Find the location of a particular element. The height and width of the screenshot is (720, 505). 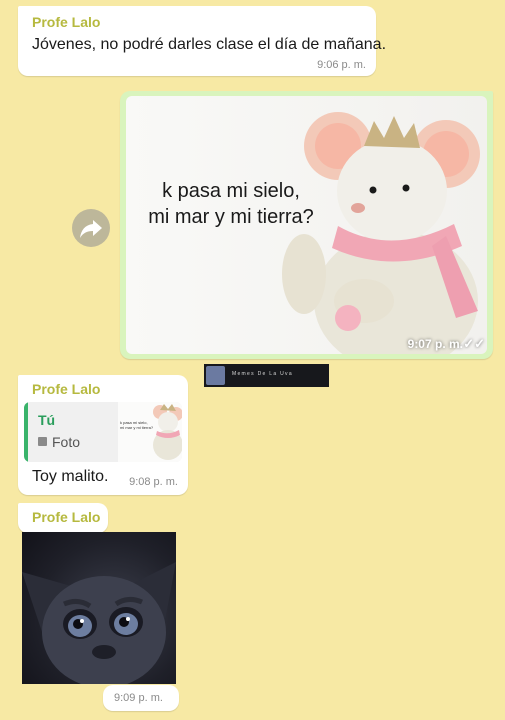

meme-caption: k pasa mi sielo, mi mar y mi tierra? is located at coordinates (231, 204).